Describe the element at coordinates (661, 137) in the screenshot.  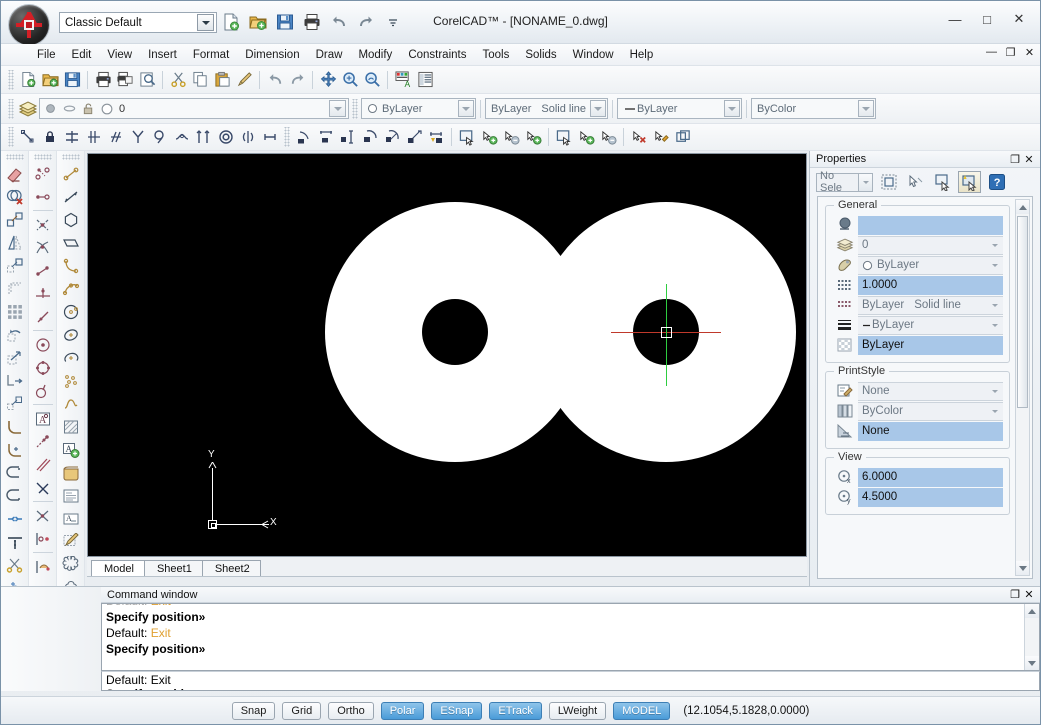
I see `xref-bind-icon` at that location.